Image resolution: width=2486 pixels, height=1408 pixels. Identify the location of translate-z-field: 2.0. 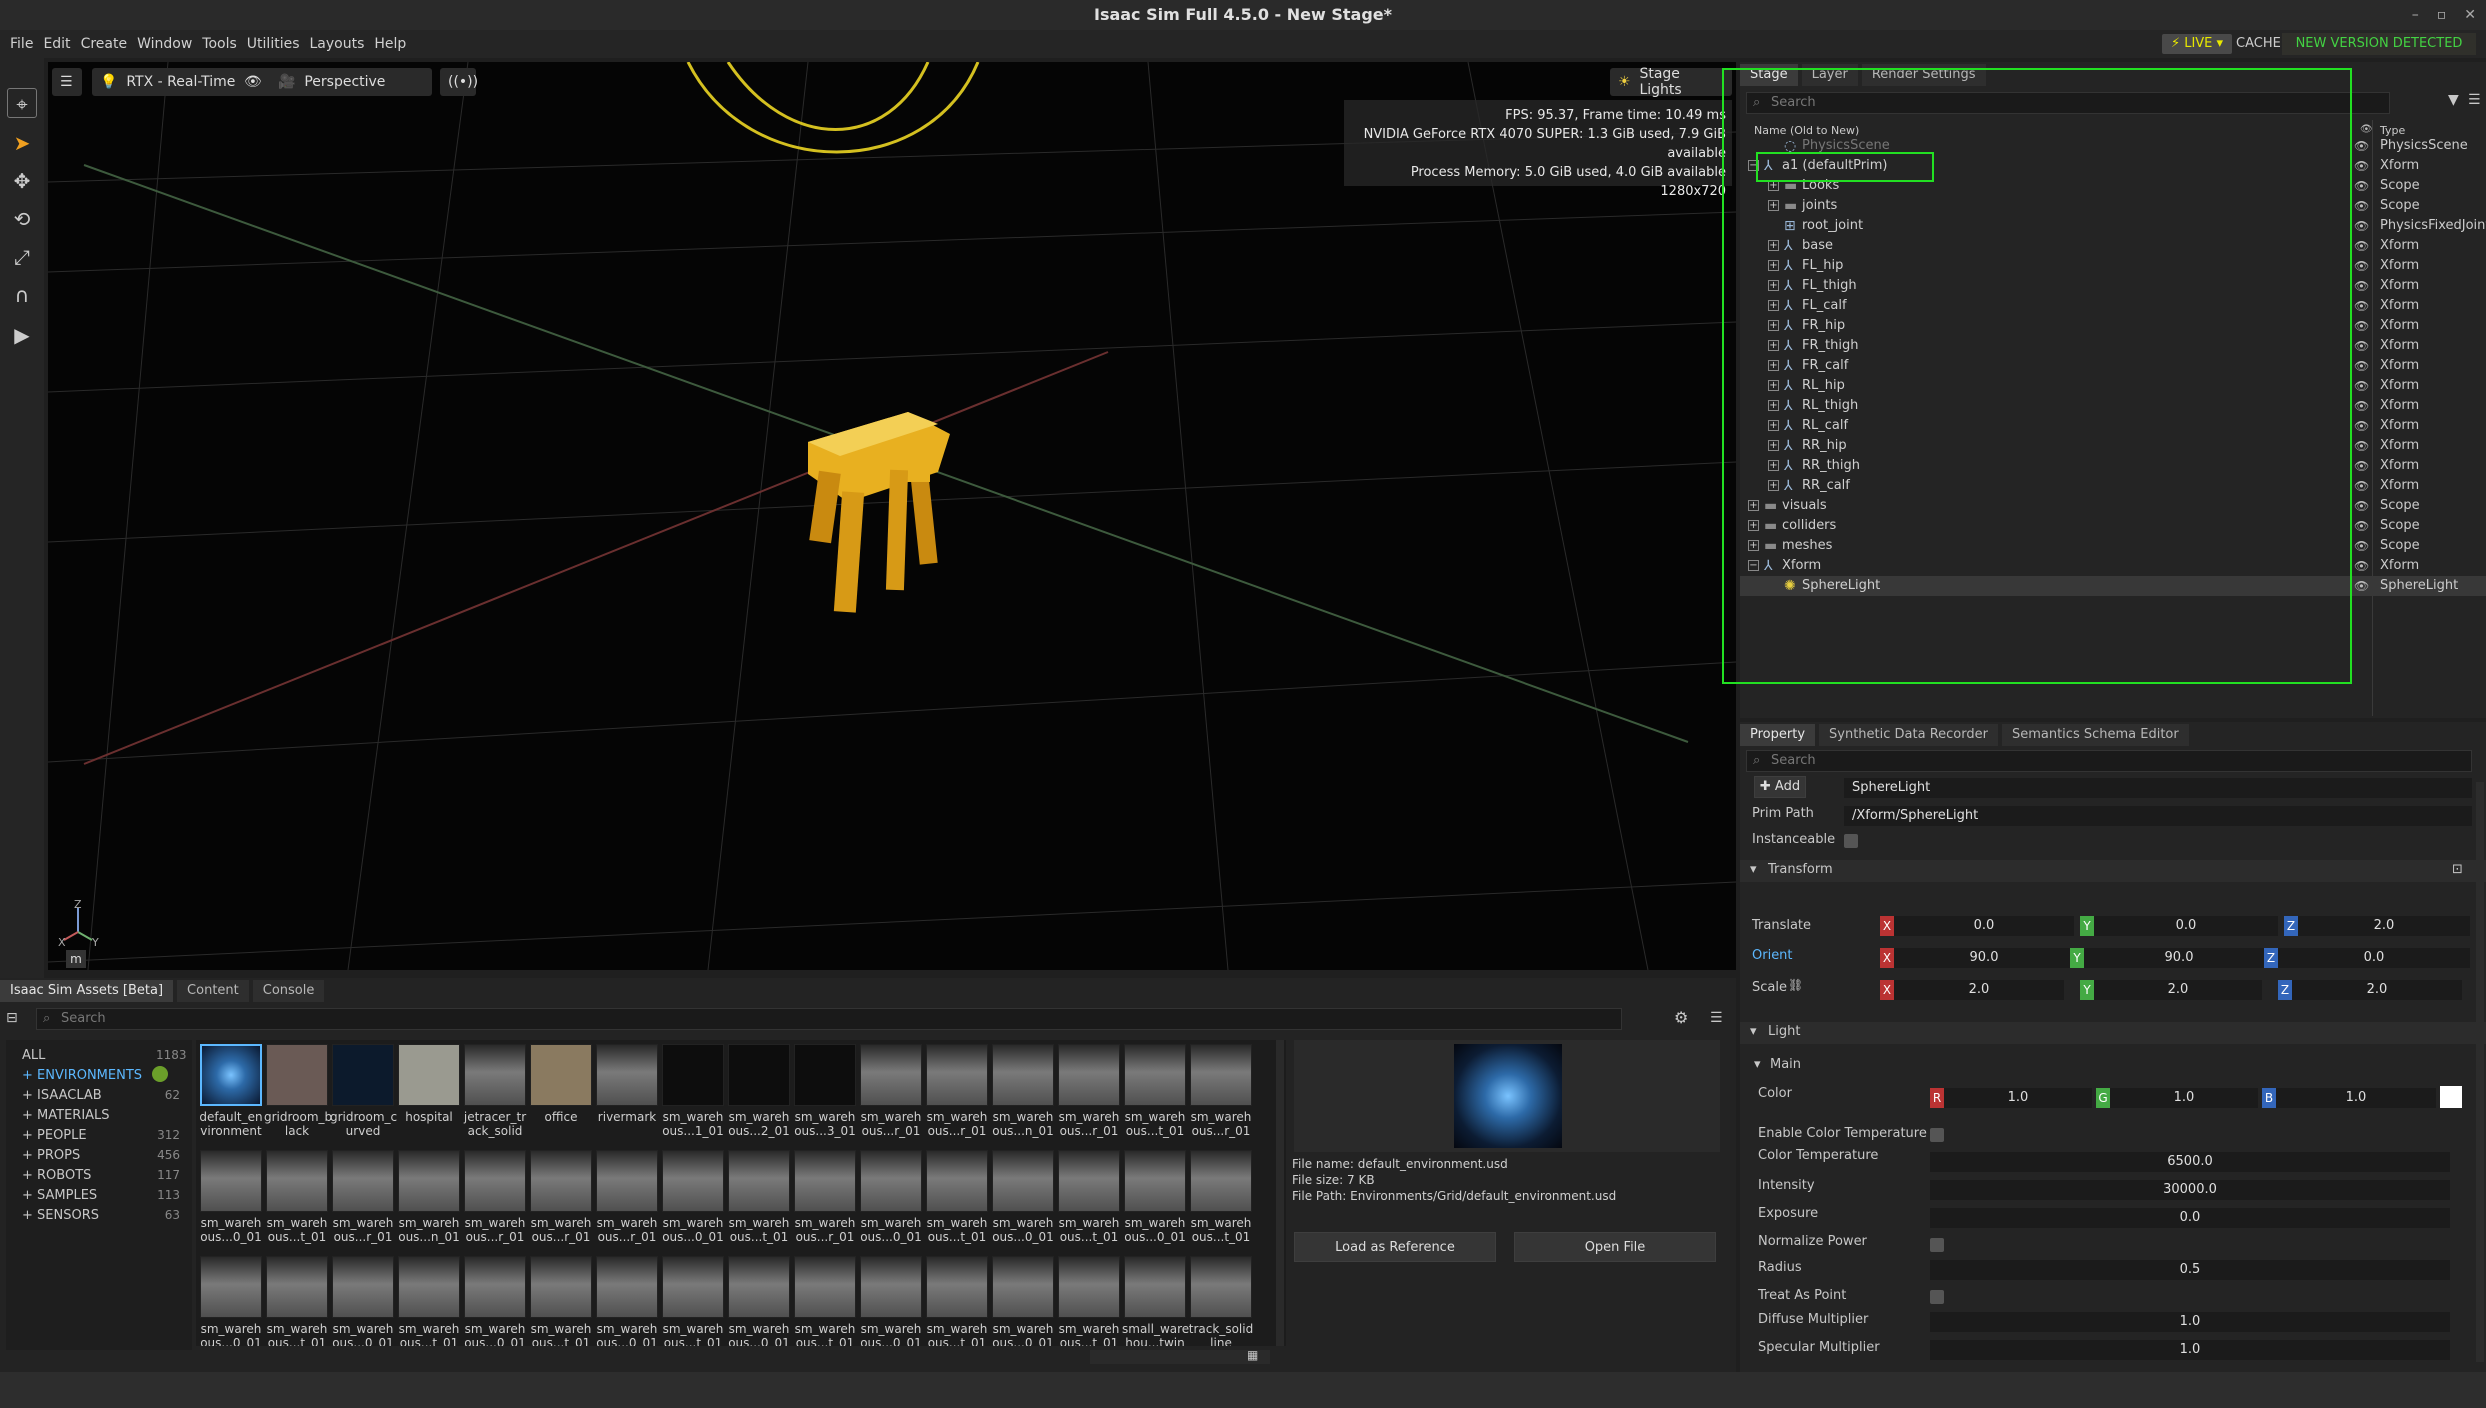
(2384, 926).